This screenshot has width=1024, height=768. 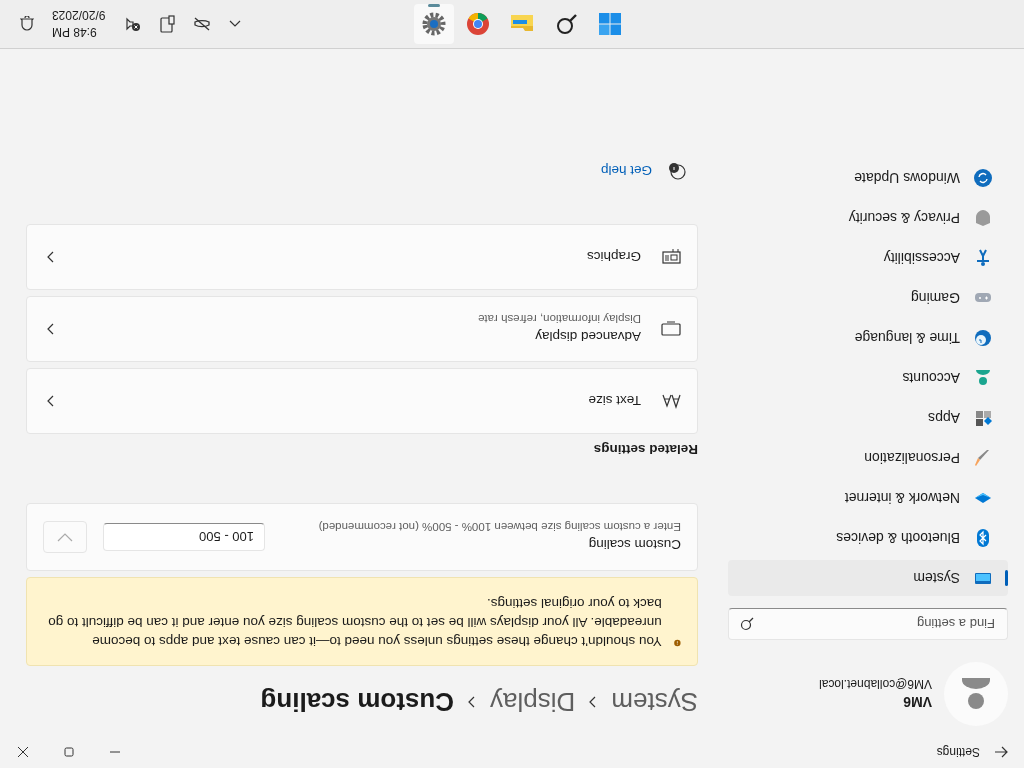 I want to click on nav-item: Network & internet, so click(x=868, y=498).